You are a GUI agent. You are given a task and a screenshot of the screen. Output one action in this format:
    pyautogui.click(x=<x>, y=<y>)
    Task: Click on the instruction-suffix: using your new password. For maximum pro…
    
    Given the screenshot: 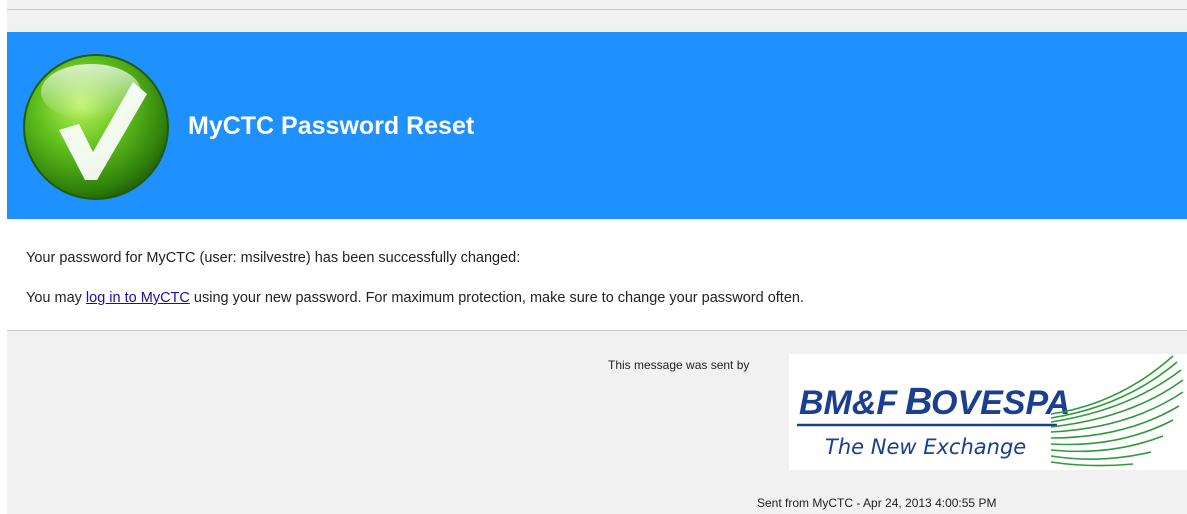 What is the action you would take?
    pyautogui.click(x=496, y=298)
    